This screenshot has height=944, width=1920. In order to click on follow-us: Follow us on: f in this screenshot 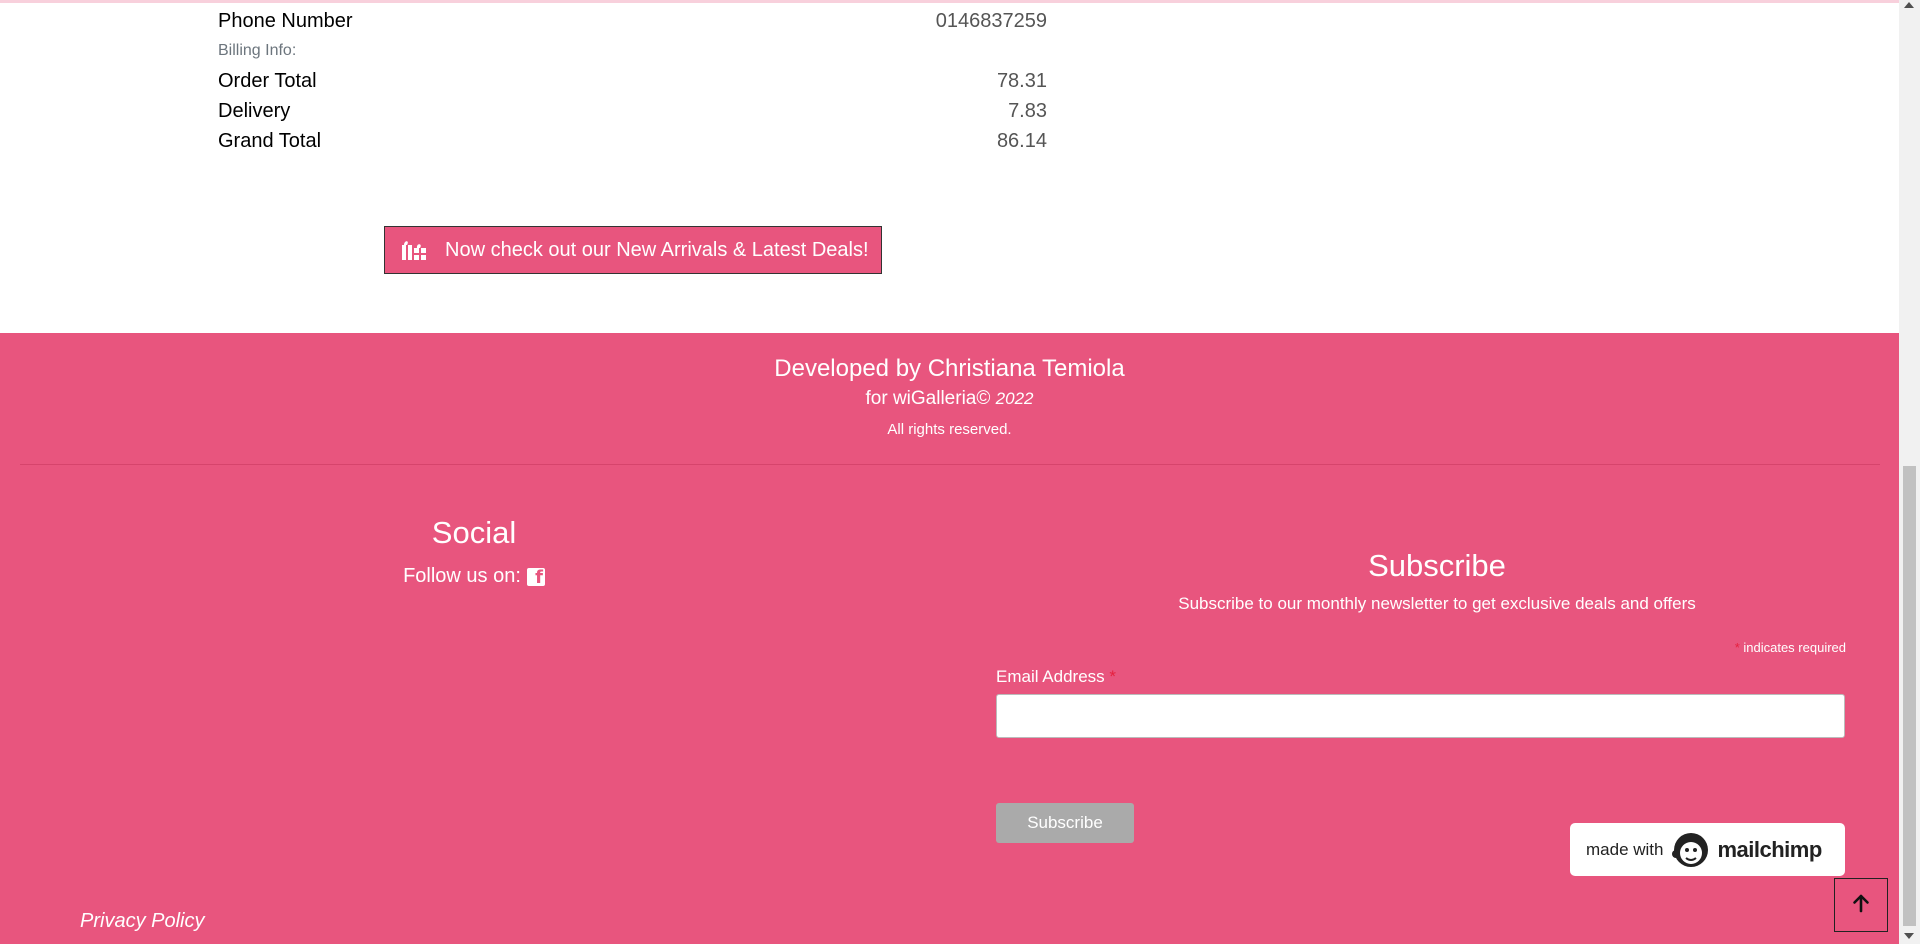, I will do `click(474, 576)`.